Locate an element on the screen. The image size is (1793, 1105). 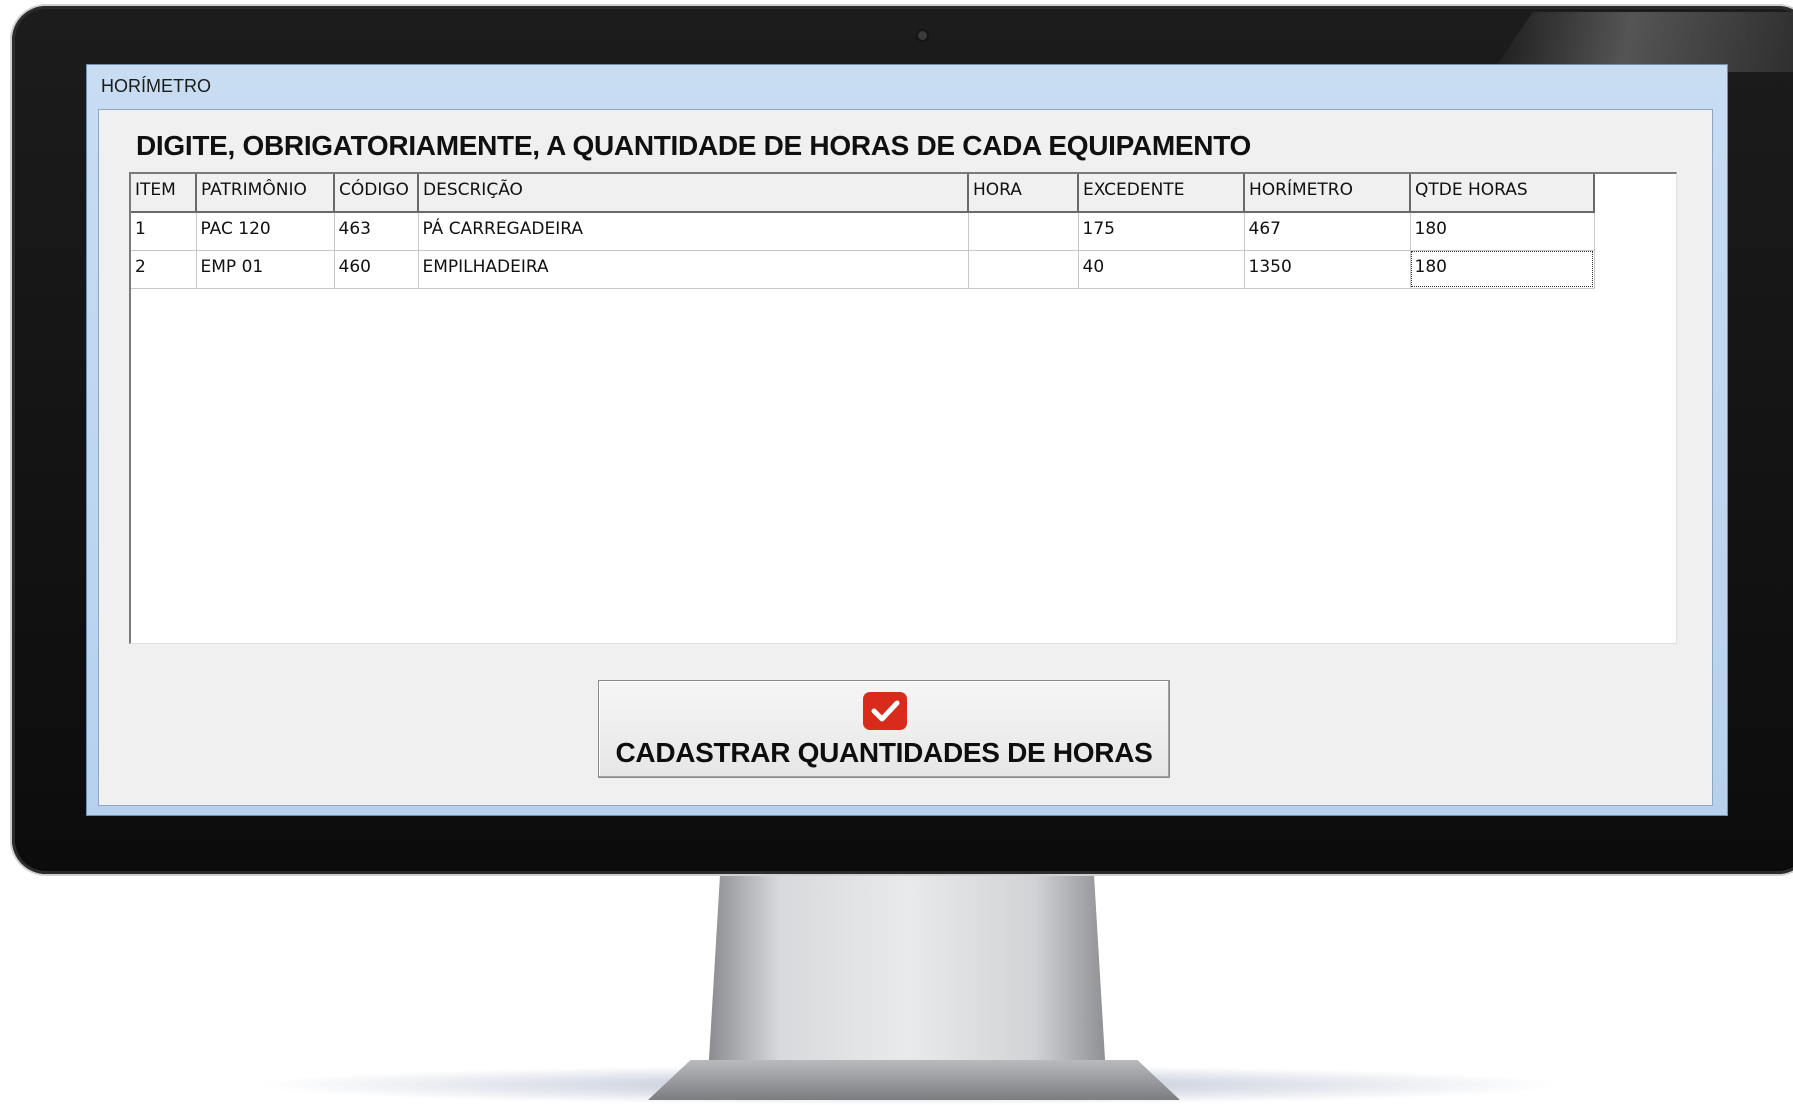
bezel-glare is located at coordinates (1642, 42).